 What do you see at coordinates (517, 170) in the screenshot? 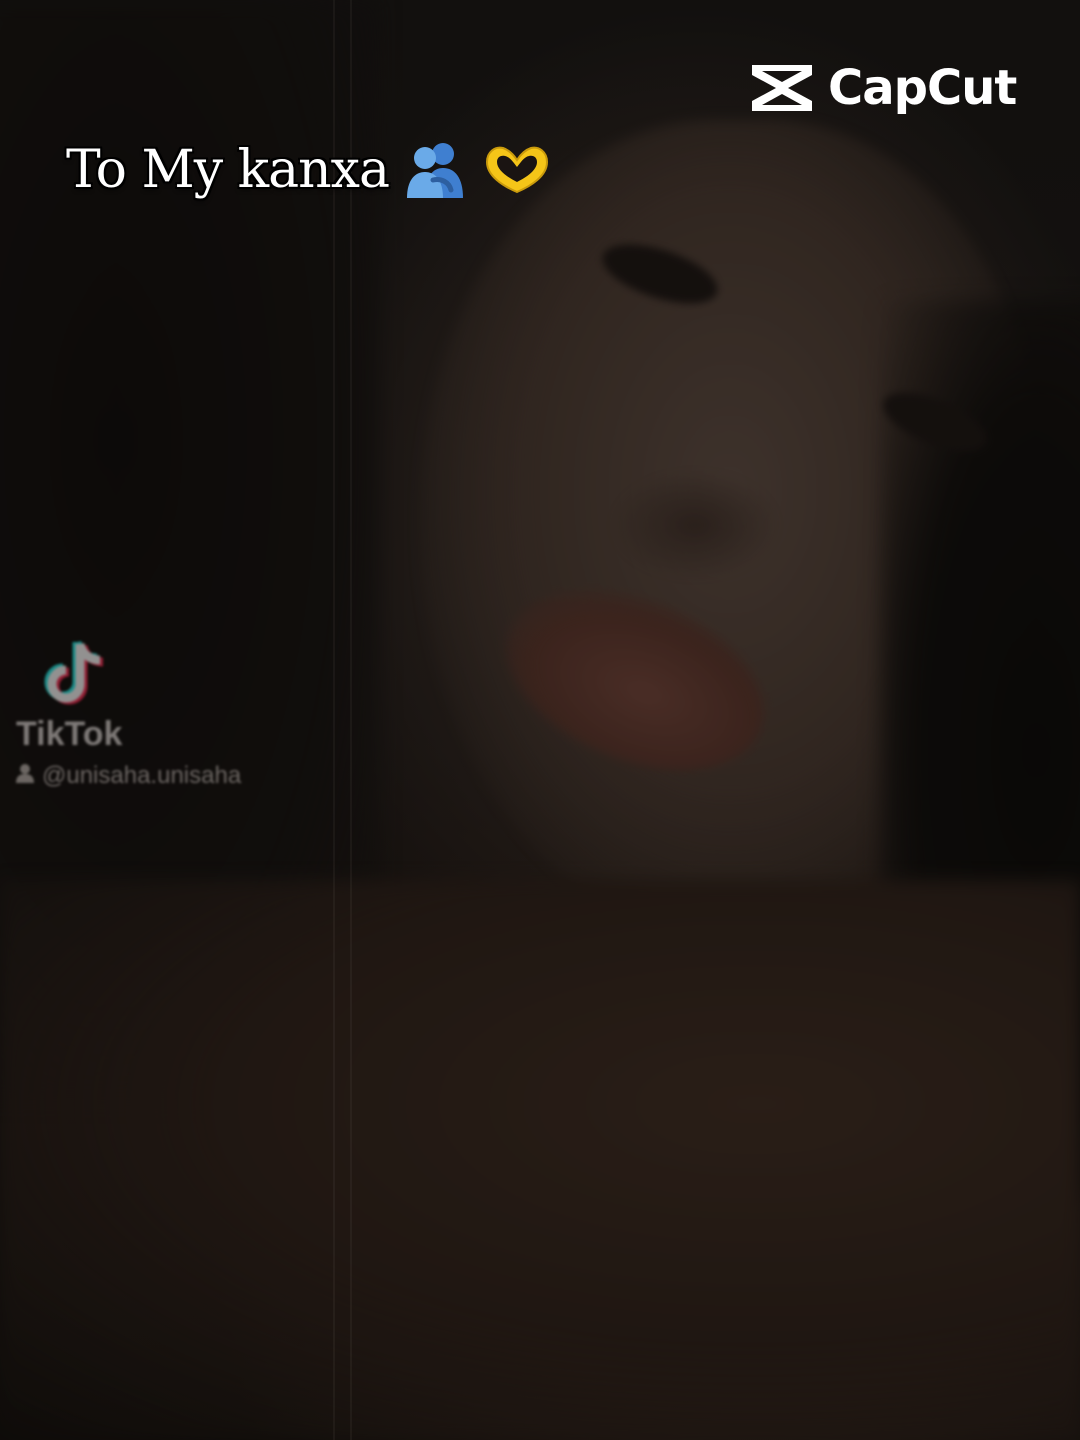
I see `heart-hands-emoji-icon` at bounding box center [517, 170].